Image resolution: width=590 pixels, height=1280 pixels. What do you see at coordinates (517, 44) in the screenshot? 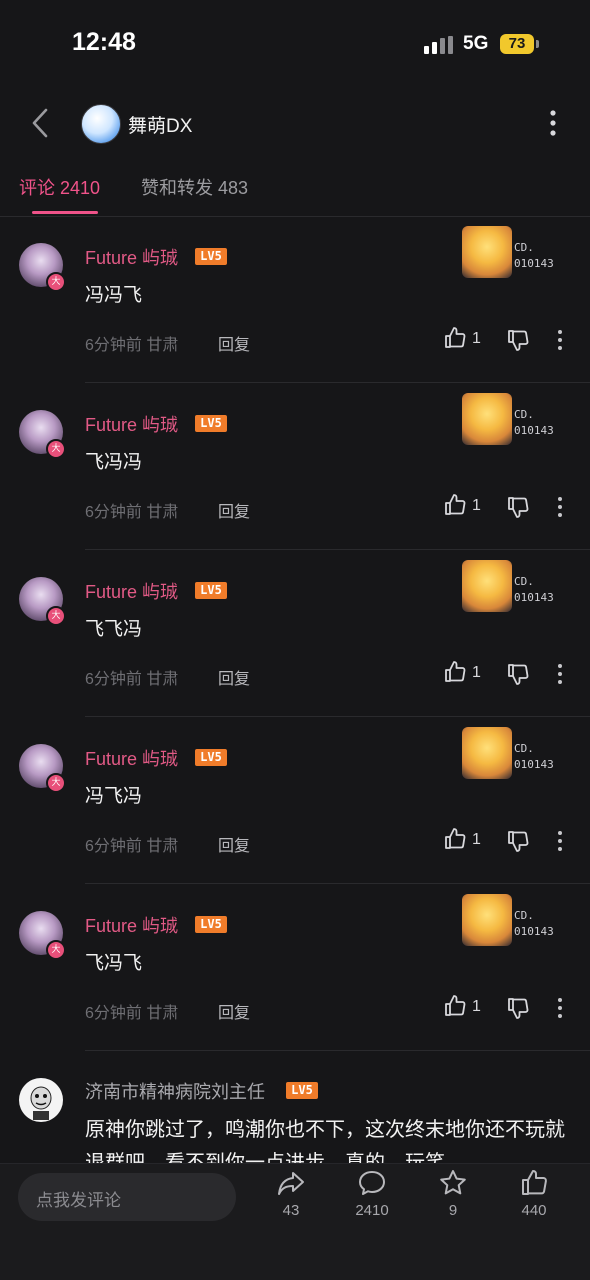
I see `battery-icon: 73` at bounding box center [517, 44].